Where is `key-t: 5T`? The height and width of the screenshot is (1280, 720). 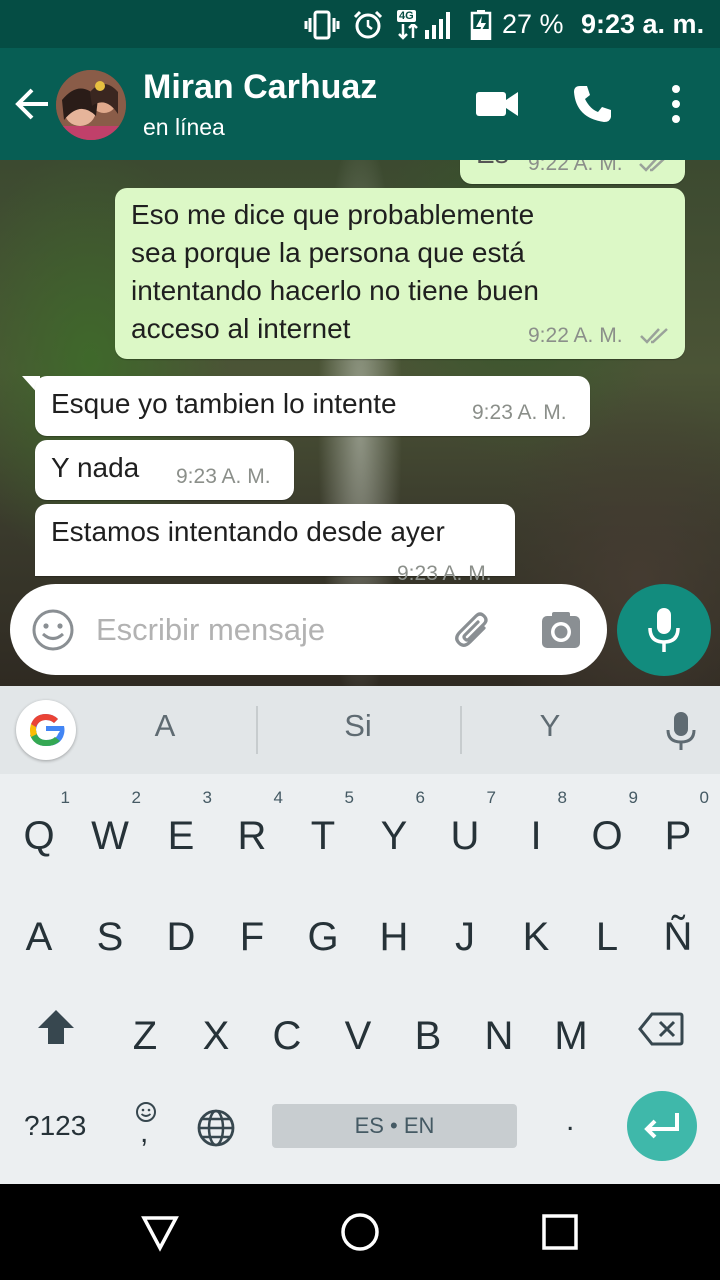 key-t: 5T is located at coordinates (323, 833).